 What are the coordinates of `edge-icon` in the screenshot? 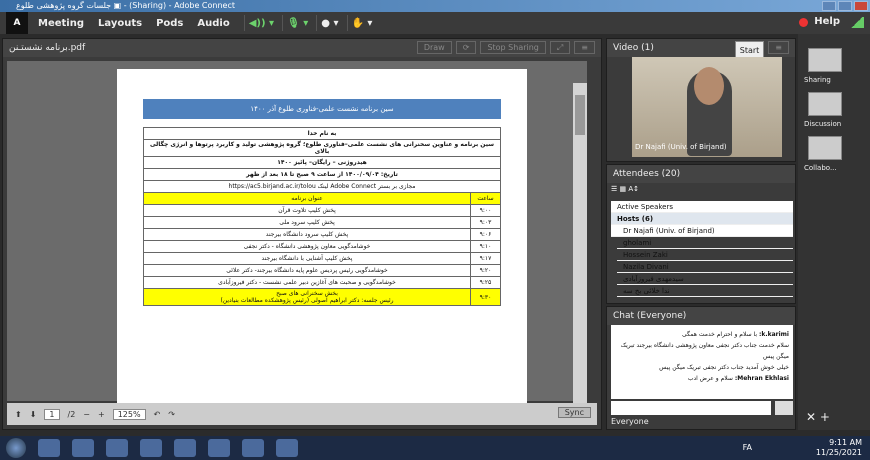 It's located at (151, 448).